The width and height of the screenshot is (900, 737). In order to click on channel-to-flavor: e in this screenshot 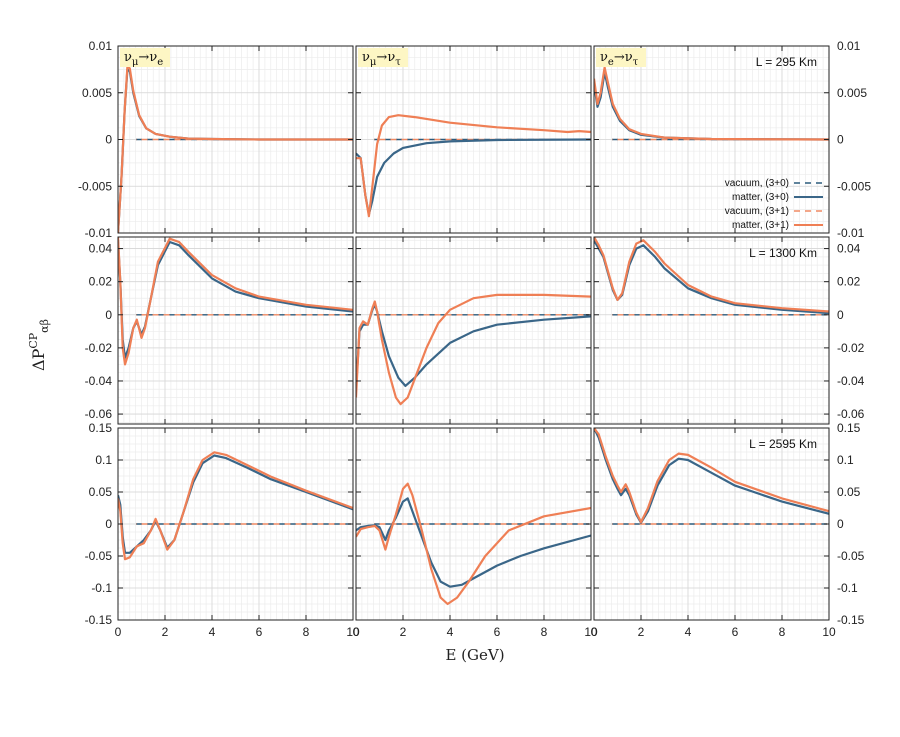, I will do `click(160, 62)`.